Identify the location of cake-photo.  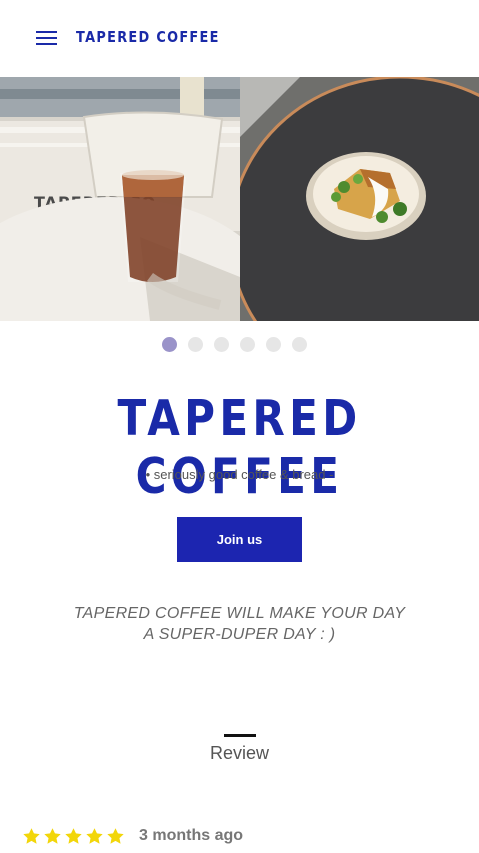
(359, 199).